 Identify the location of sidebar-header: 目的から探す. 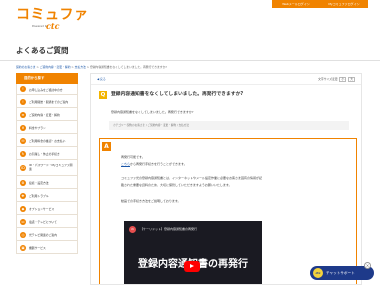
(47, 78).